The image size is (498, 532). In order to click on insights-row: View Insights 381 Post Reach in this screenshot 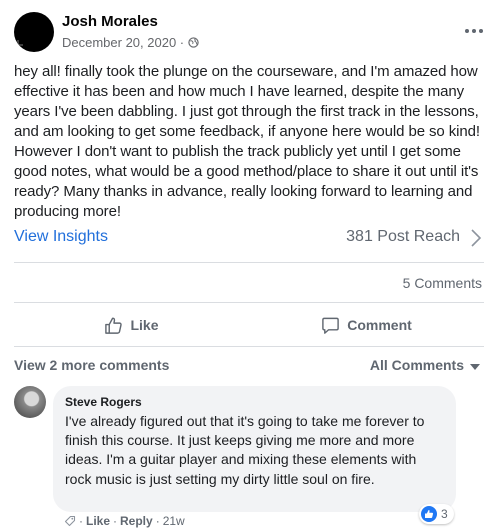, I will do `click(249, 238)`.